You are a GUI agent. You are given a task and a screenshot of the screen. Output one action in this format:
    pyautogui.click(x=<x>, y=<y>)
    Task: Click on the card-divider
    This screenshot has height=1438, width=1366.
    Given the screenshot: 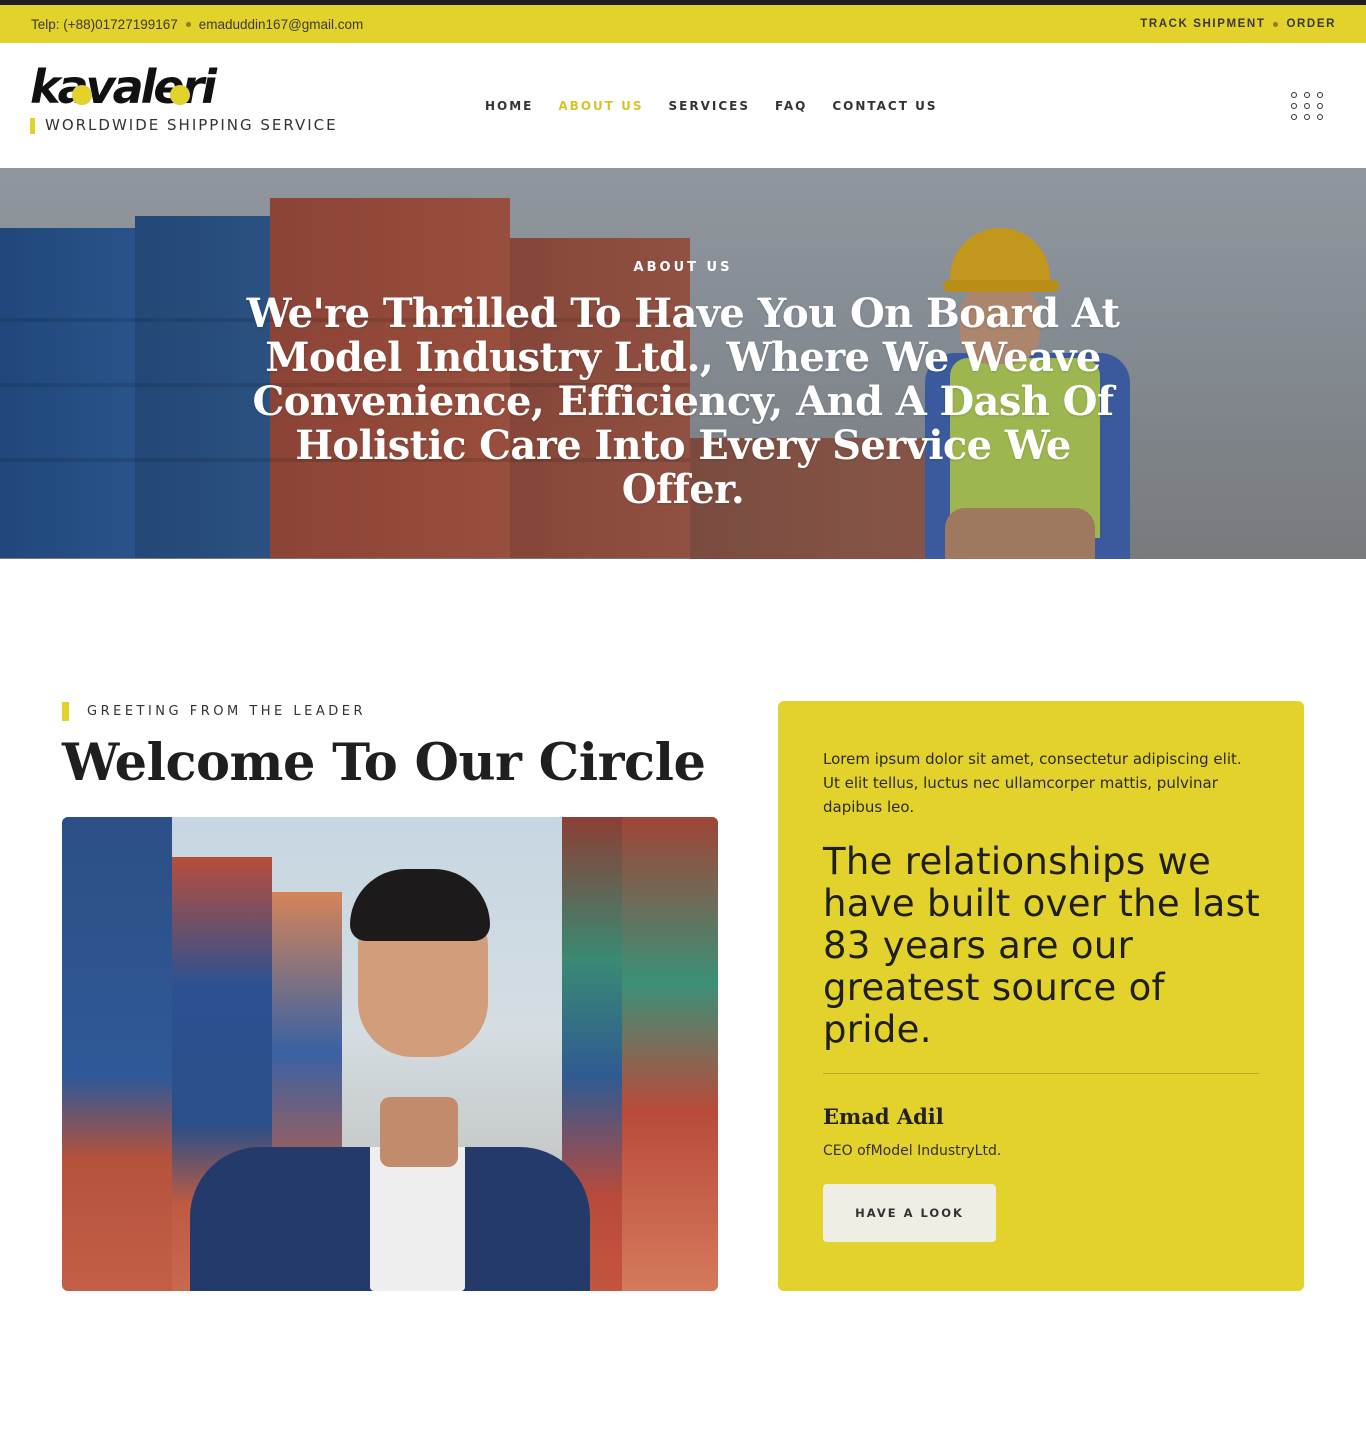 What is the action you would take?
    pyautogui.click(x=1041, y=1073)
    